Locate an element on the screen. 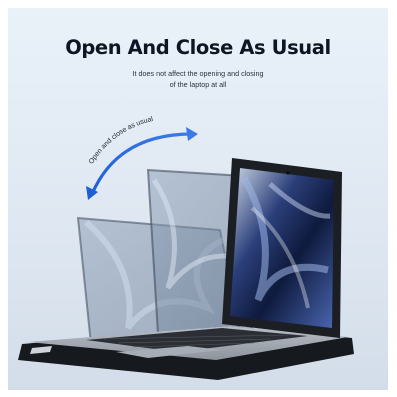 The width and height of the screenshot is (397, 397). laptop-lid is located at coordinates (282, 248).